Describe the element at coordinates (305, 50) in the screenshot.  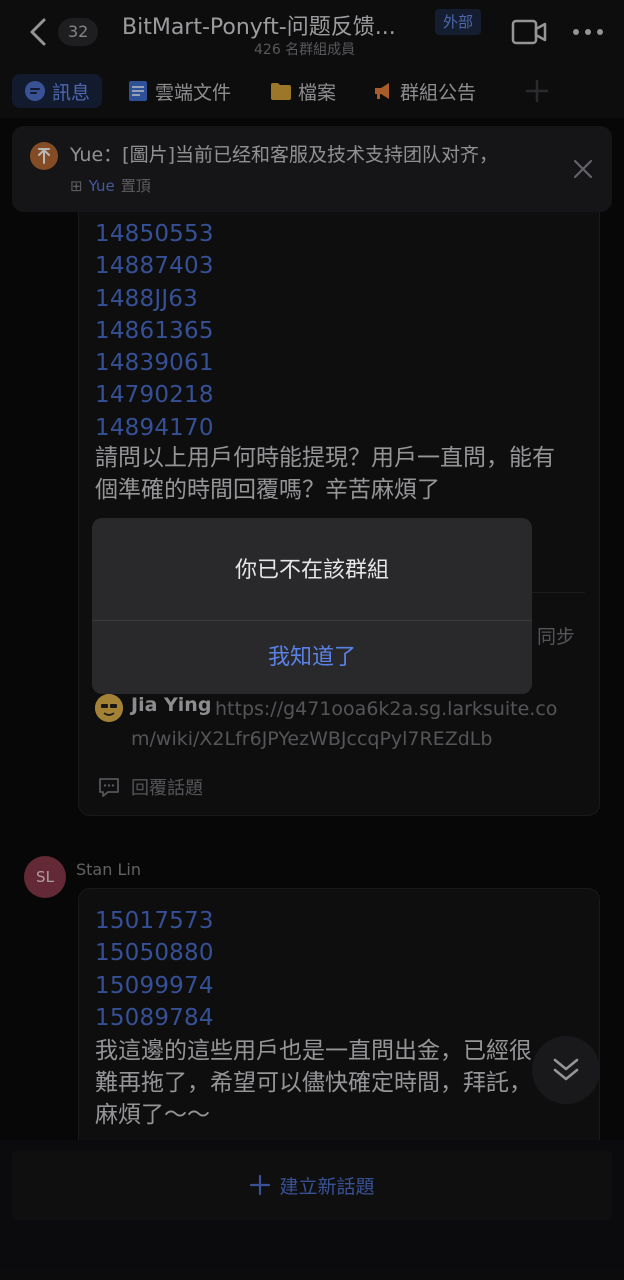
I see `member-count: 426 名群組成員` at that location.